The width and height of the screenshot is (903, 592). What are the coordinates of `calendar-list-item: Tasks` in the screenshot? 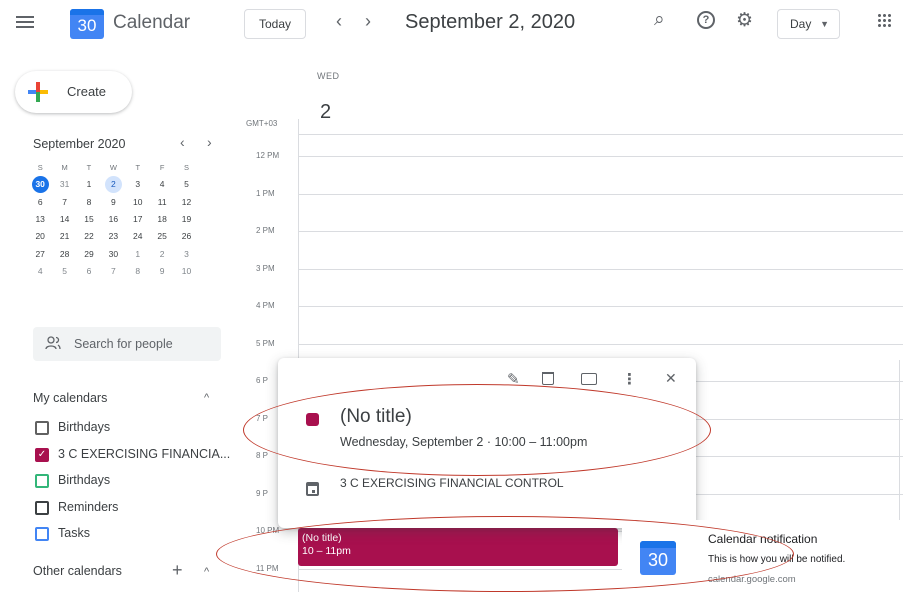 It's located at (133, 534).